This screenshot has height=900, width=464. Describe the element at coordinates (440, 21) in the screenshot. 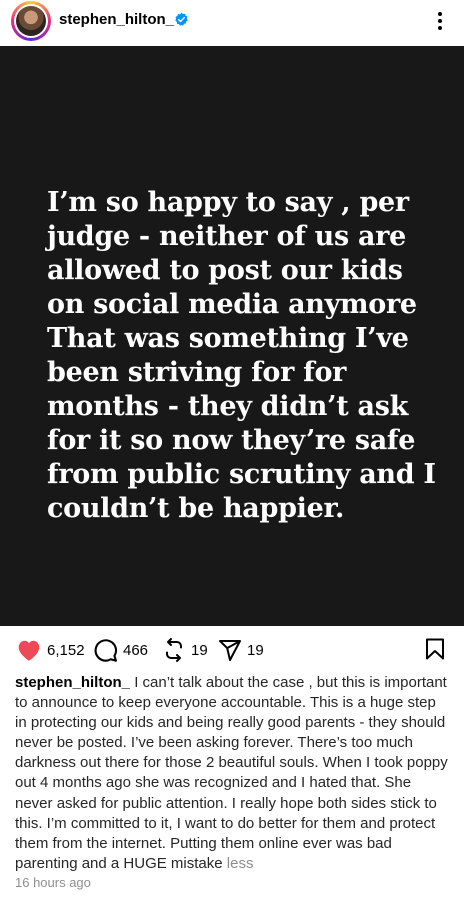

I see `more-icon` at that location.